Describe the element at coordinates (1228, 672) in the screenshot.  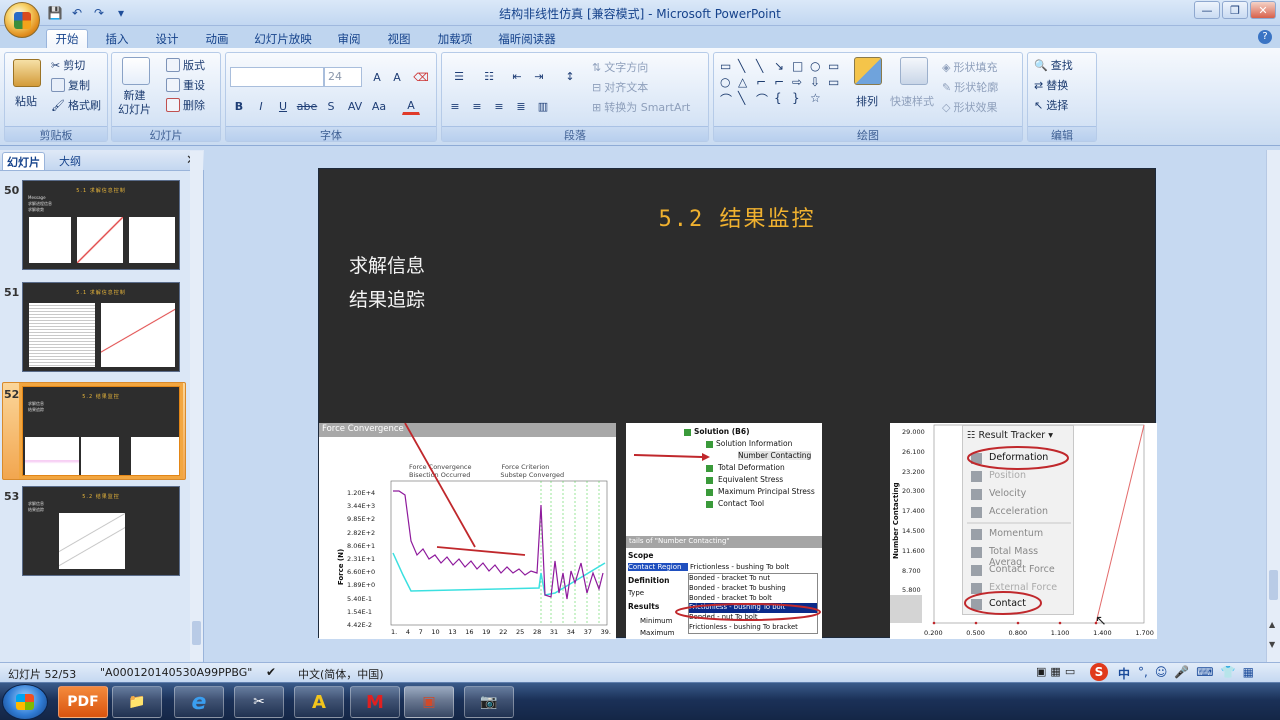
I see `skin-icon: 👕` at that location.